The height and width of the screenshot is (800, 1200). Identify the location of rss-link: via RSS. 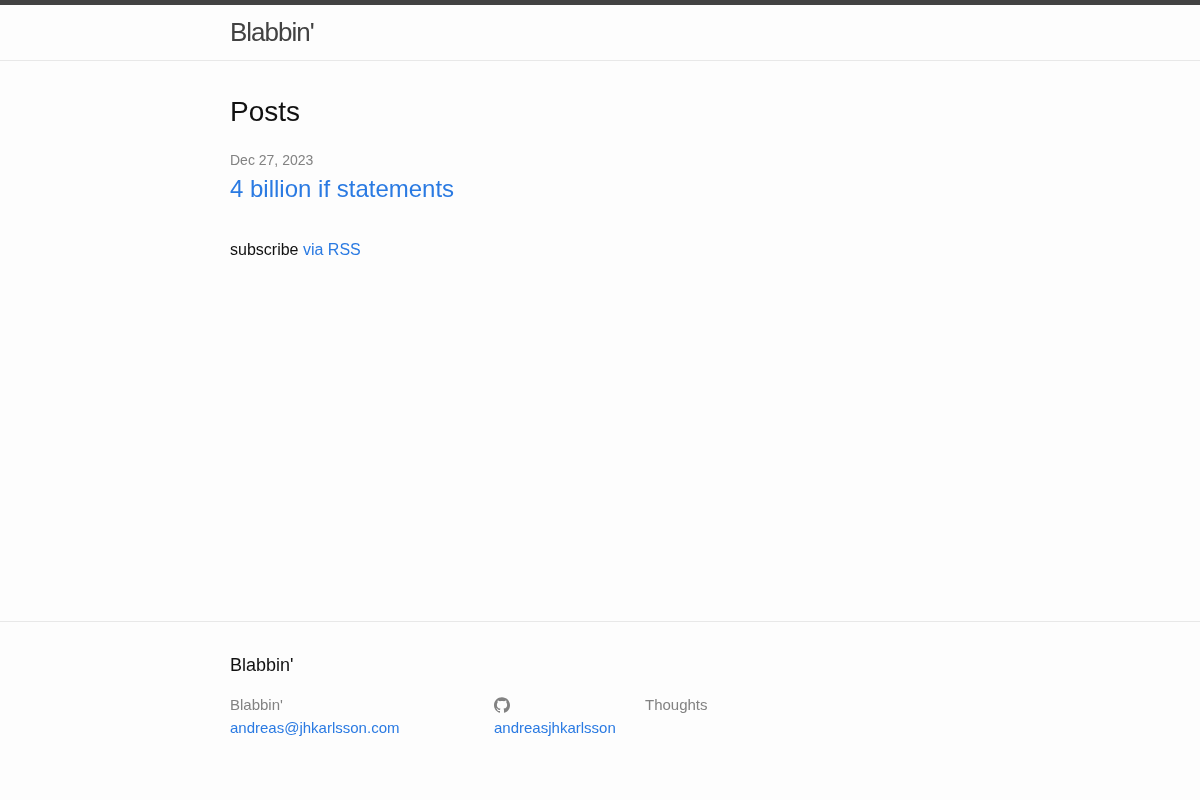
(331, 249).